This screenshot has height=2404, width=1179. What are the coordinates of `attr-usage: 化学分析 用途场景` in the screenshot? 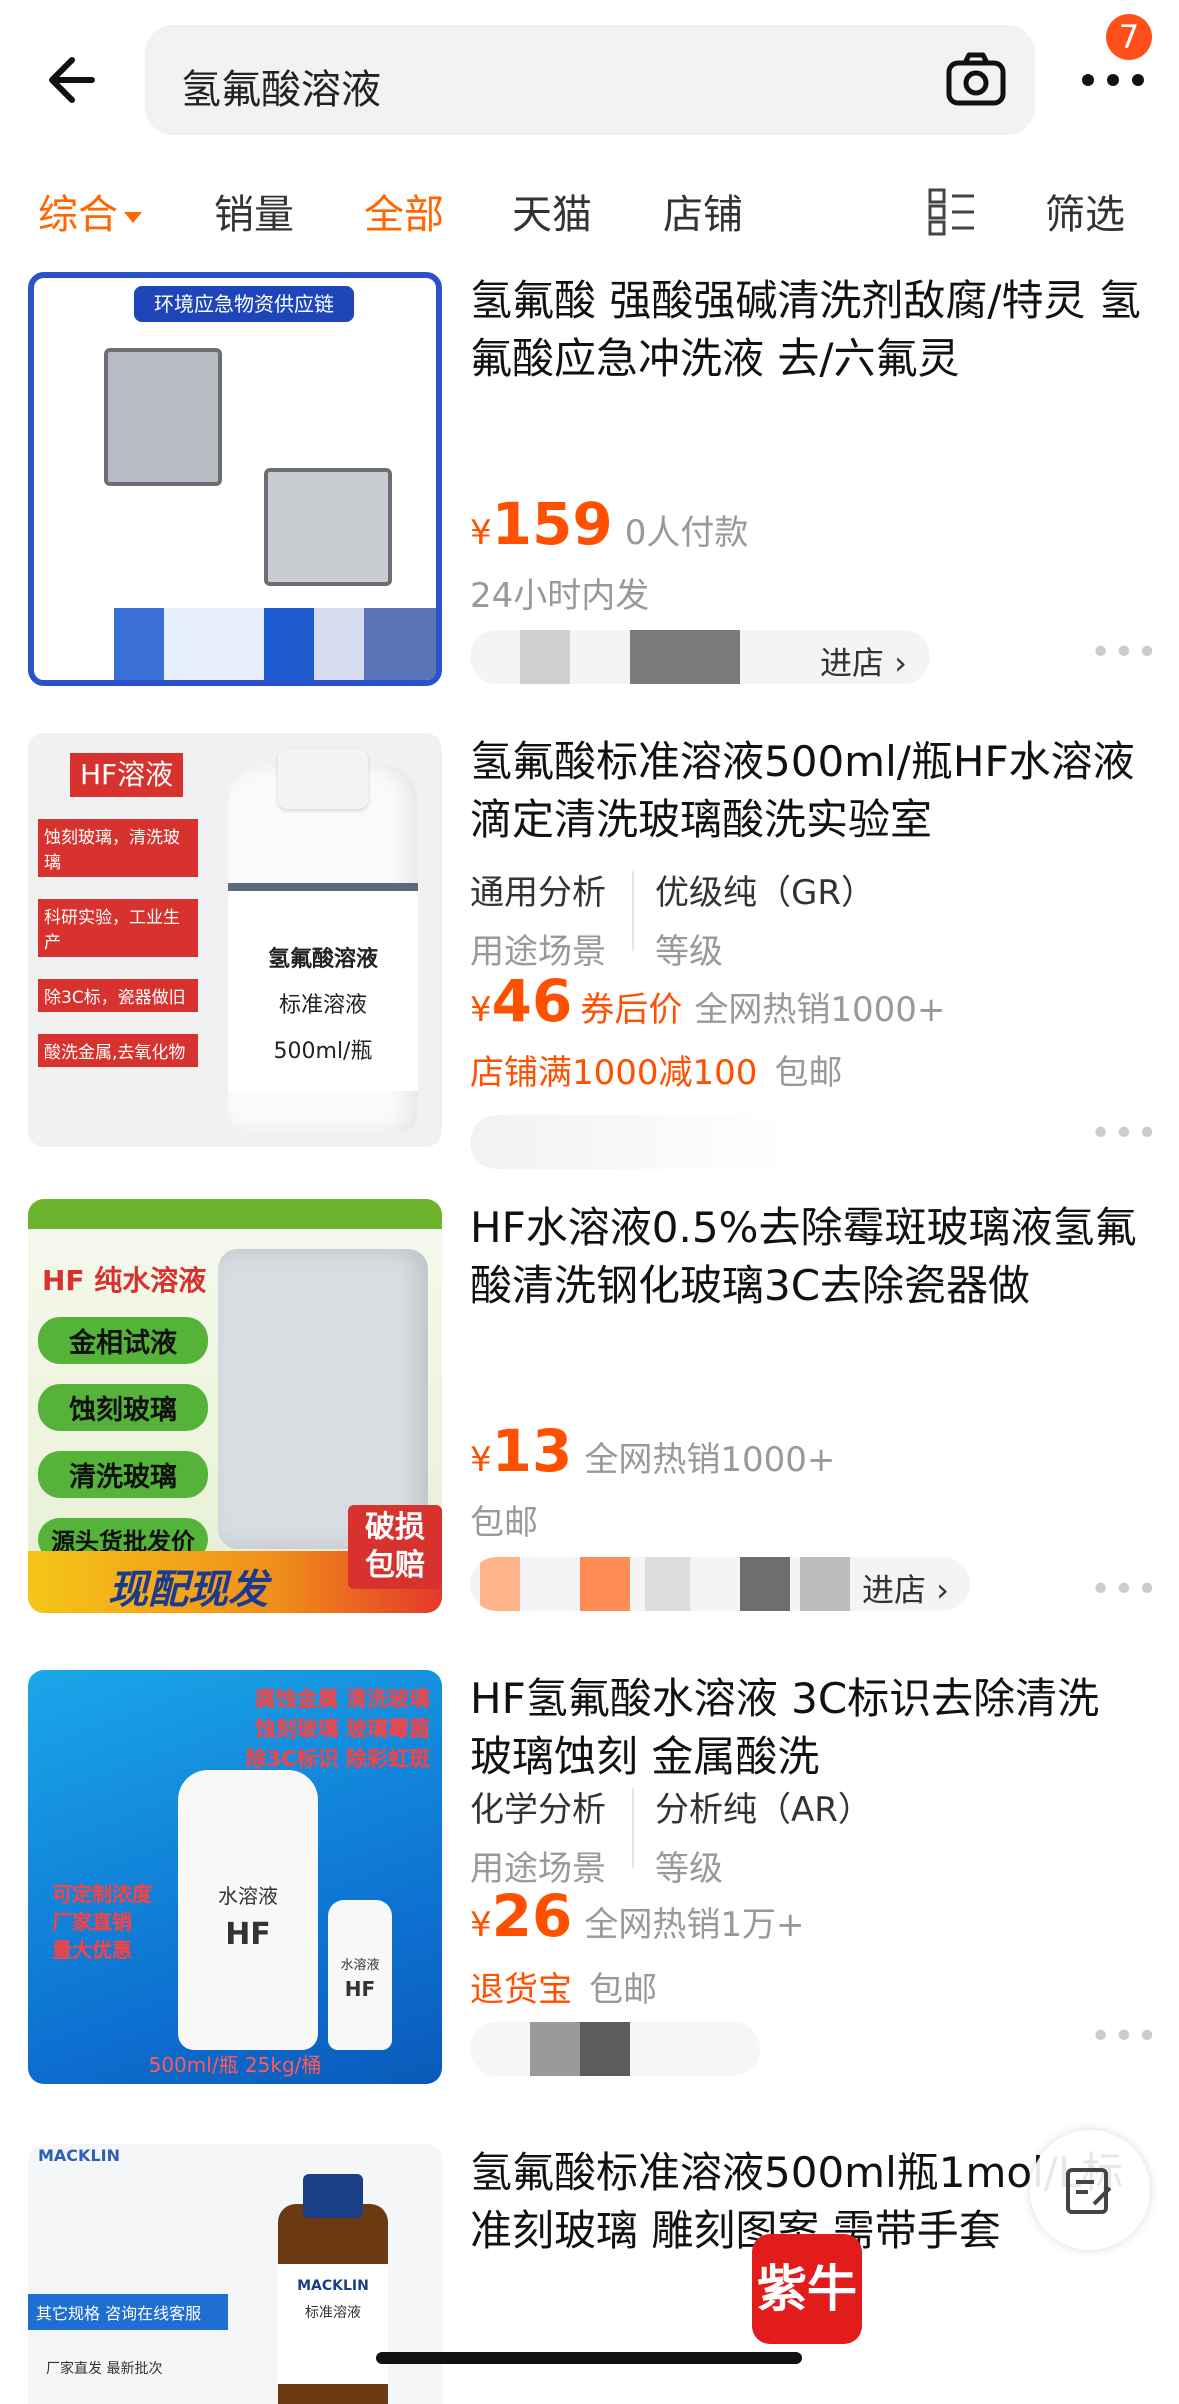 It's located at (538, 1839).